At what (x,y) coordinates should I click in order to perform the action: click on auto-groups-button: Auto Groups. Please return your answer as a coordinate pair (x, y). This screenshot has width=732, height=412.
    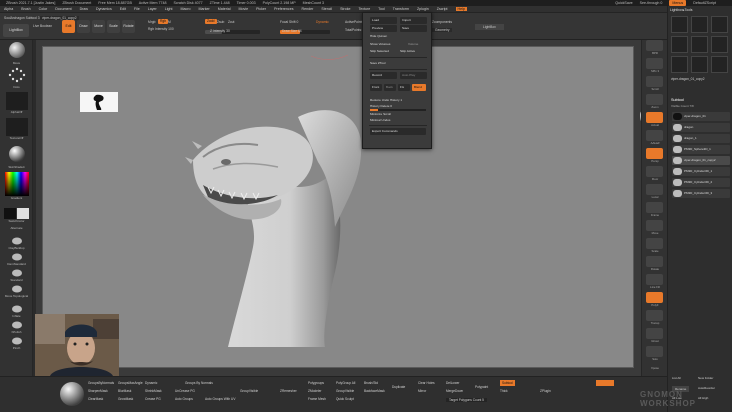
    Looking at the image, I should click on (184, 399).